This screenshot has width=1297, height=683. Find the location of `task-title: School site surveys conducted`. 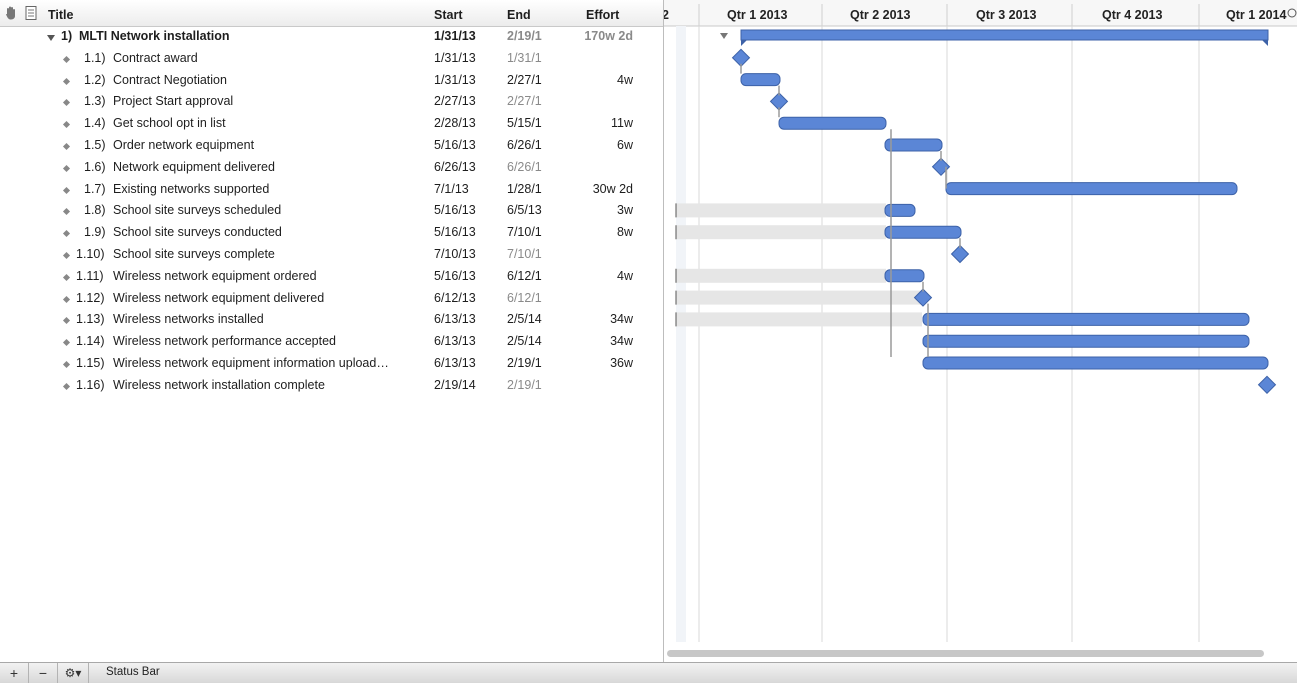

task-title: School site surveys conducted is located at coordinates (259, 232).